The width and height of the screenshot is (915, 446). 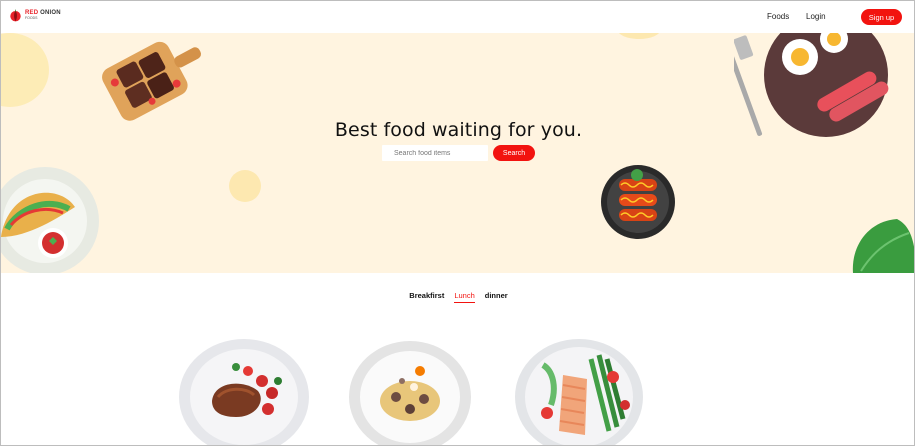 I want to click on dish-card-pasta-image, so click(x=410, y=392).